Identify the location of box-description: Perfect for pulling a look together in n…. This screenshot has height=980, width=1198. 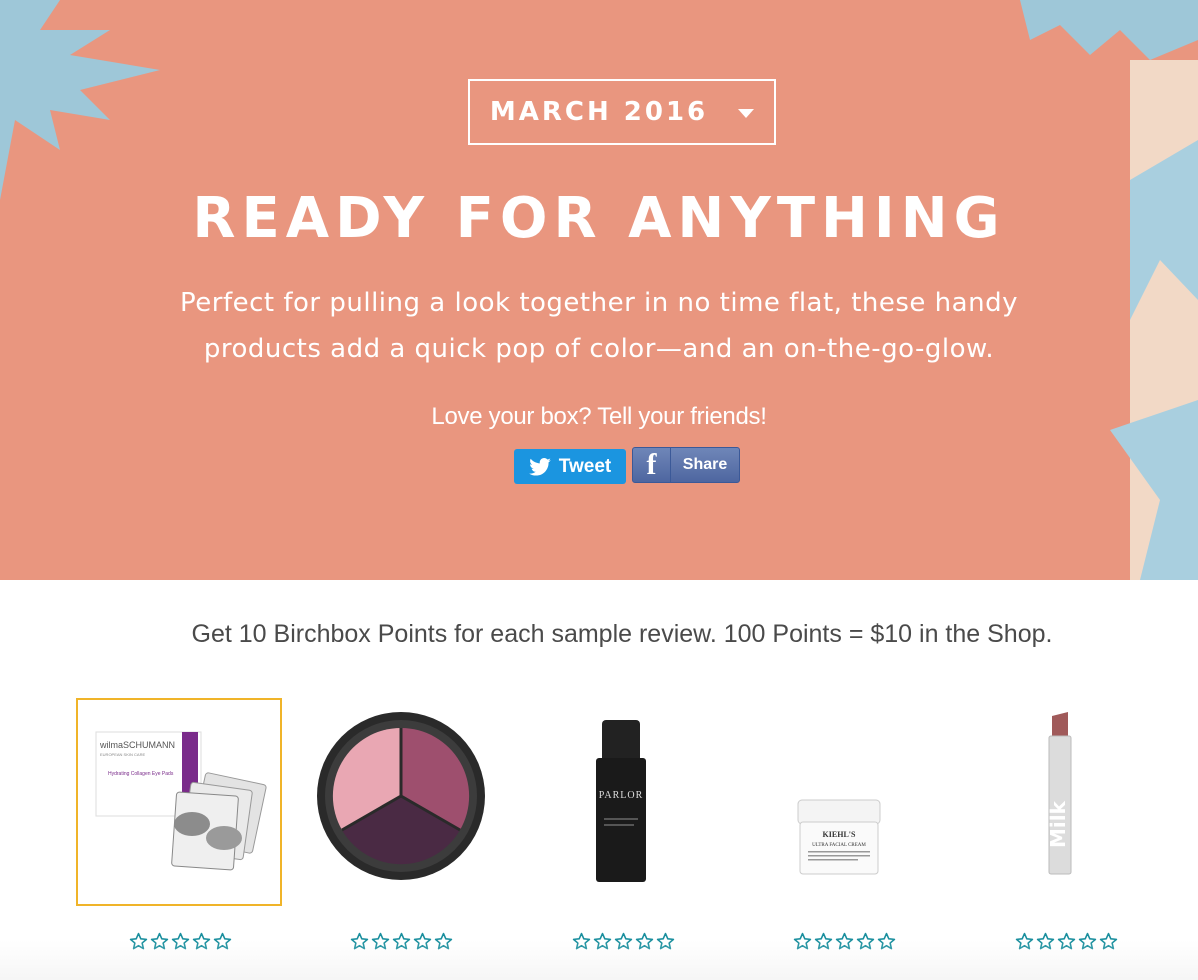
(599, 326).